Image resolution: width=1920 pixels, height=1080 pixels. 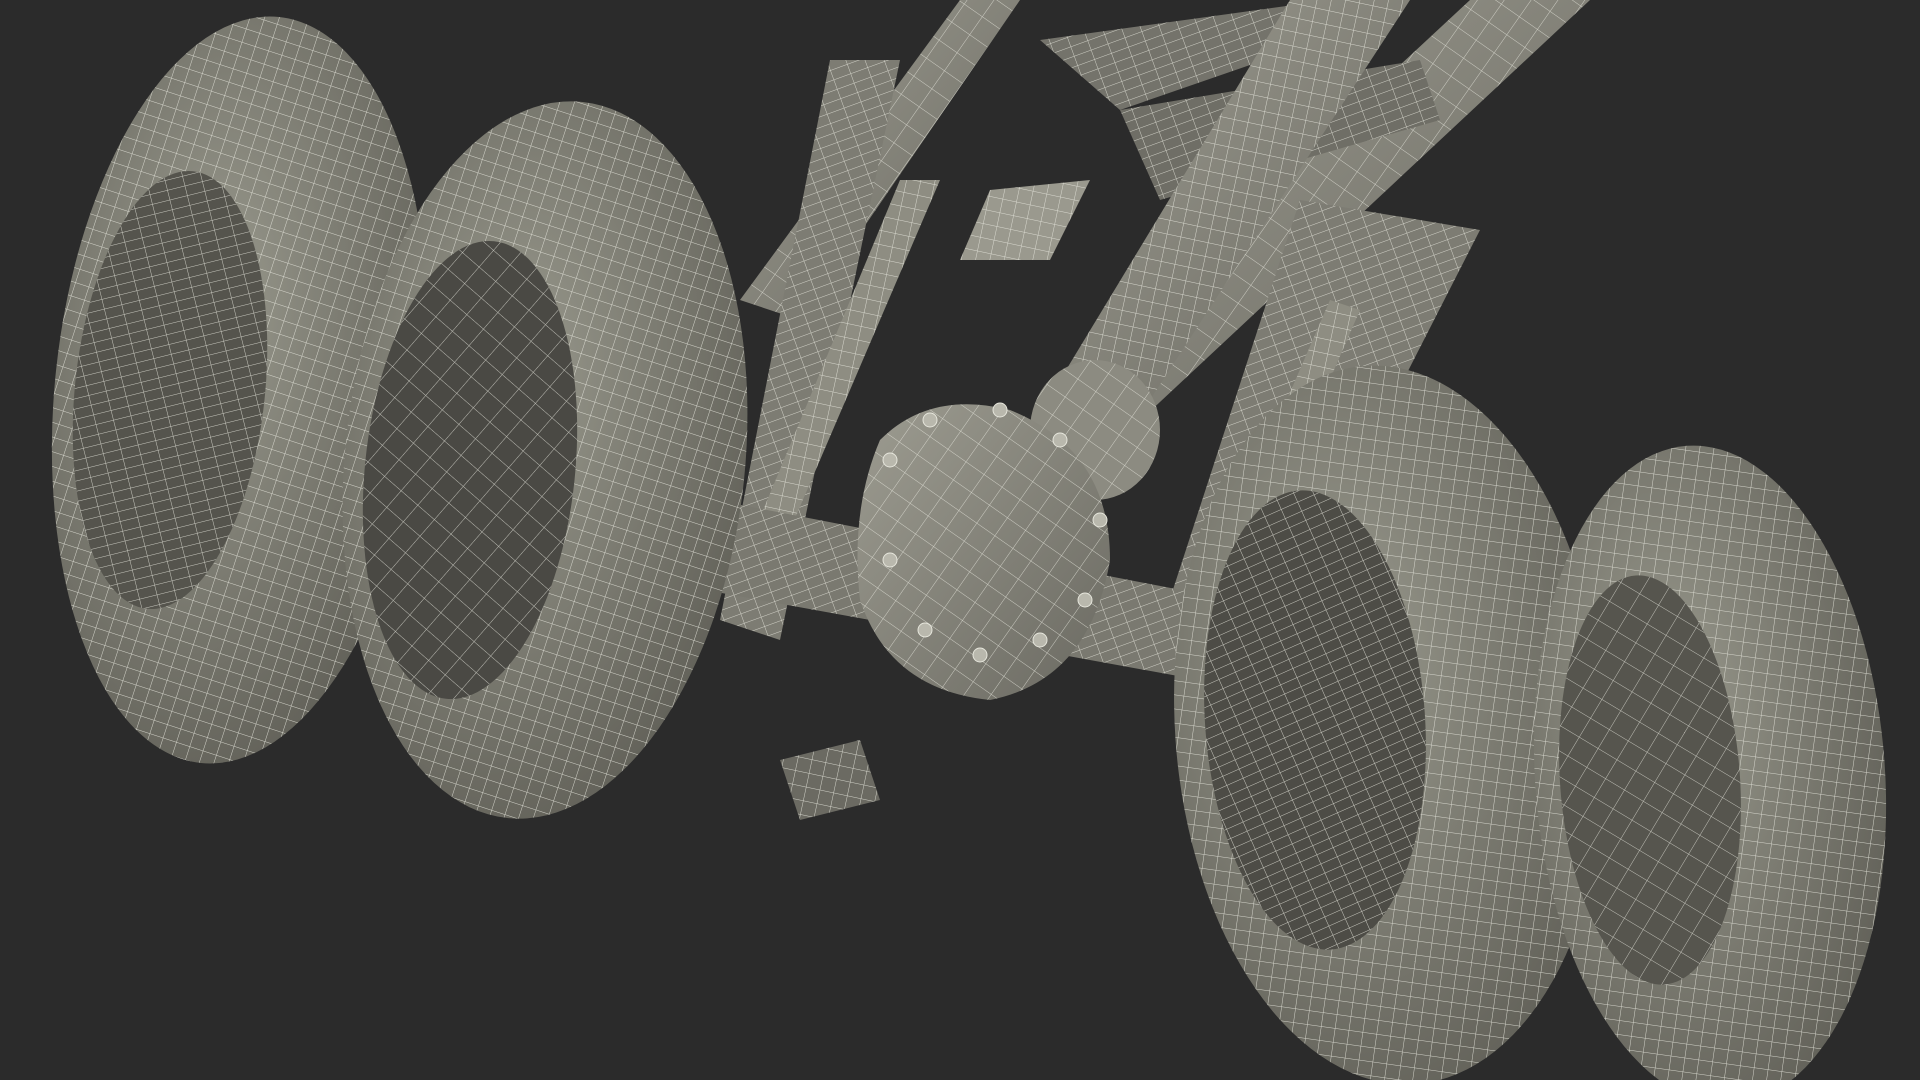 I want to click on tire-outer-right-icon, so click(x=1710, y=762).